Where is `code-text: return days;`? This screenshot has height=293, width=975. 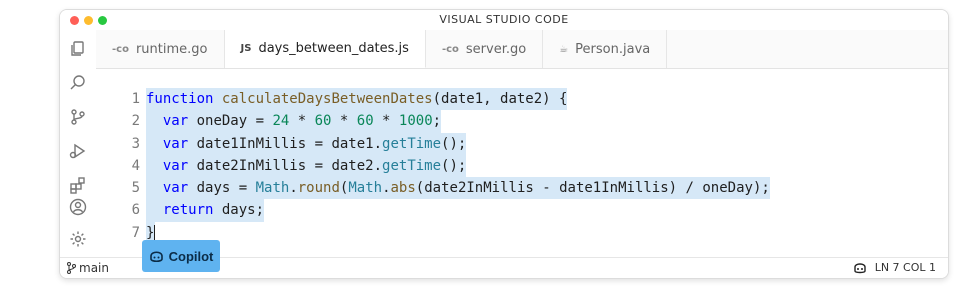 code-text: return days; is located at coordinates (205, 210).